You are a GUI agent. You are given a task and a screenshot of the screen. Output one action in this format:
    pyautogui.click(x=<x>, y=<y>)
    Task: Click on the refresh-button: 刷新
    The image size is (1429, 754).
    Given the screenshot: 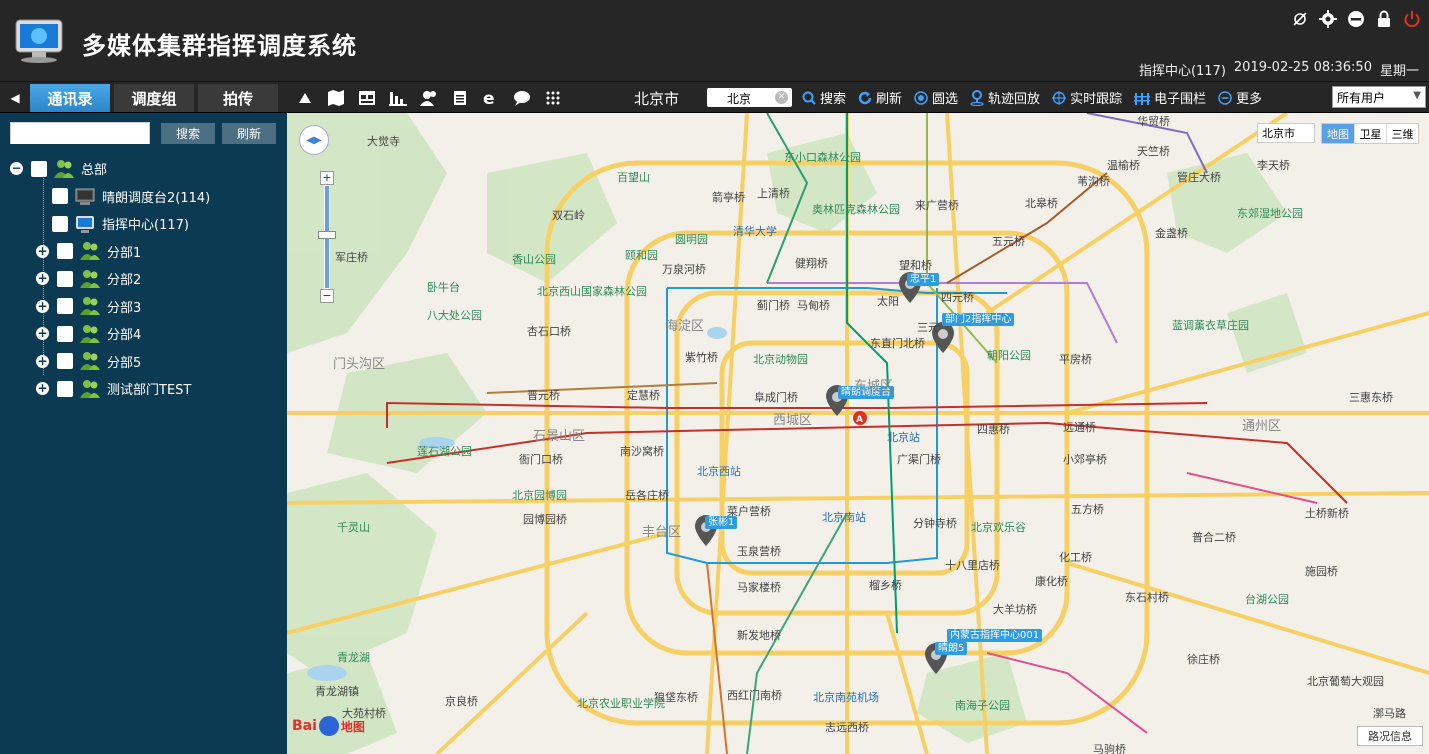 What is the action you would take?
    pyautogui.click(x=880, y=97)
    